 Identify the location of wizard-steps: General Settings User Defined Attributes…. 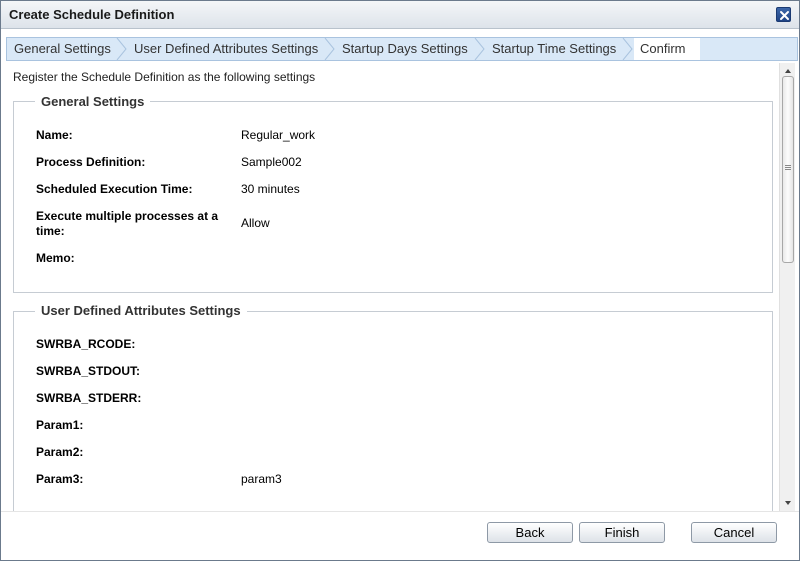
(402, 49).